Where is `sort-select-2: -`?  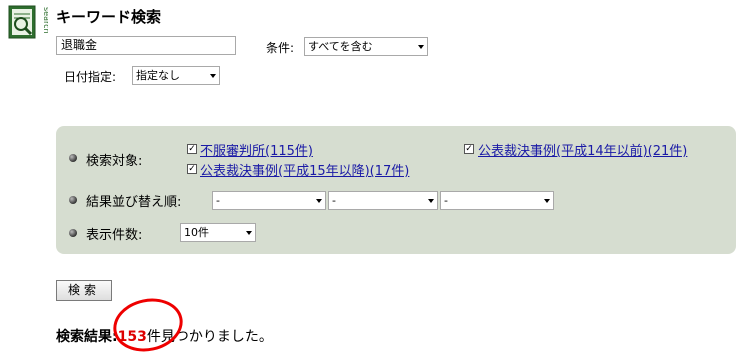 sort-select-2: - is located at coordinates (383, 200).